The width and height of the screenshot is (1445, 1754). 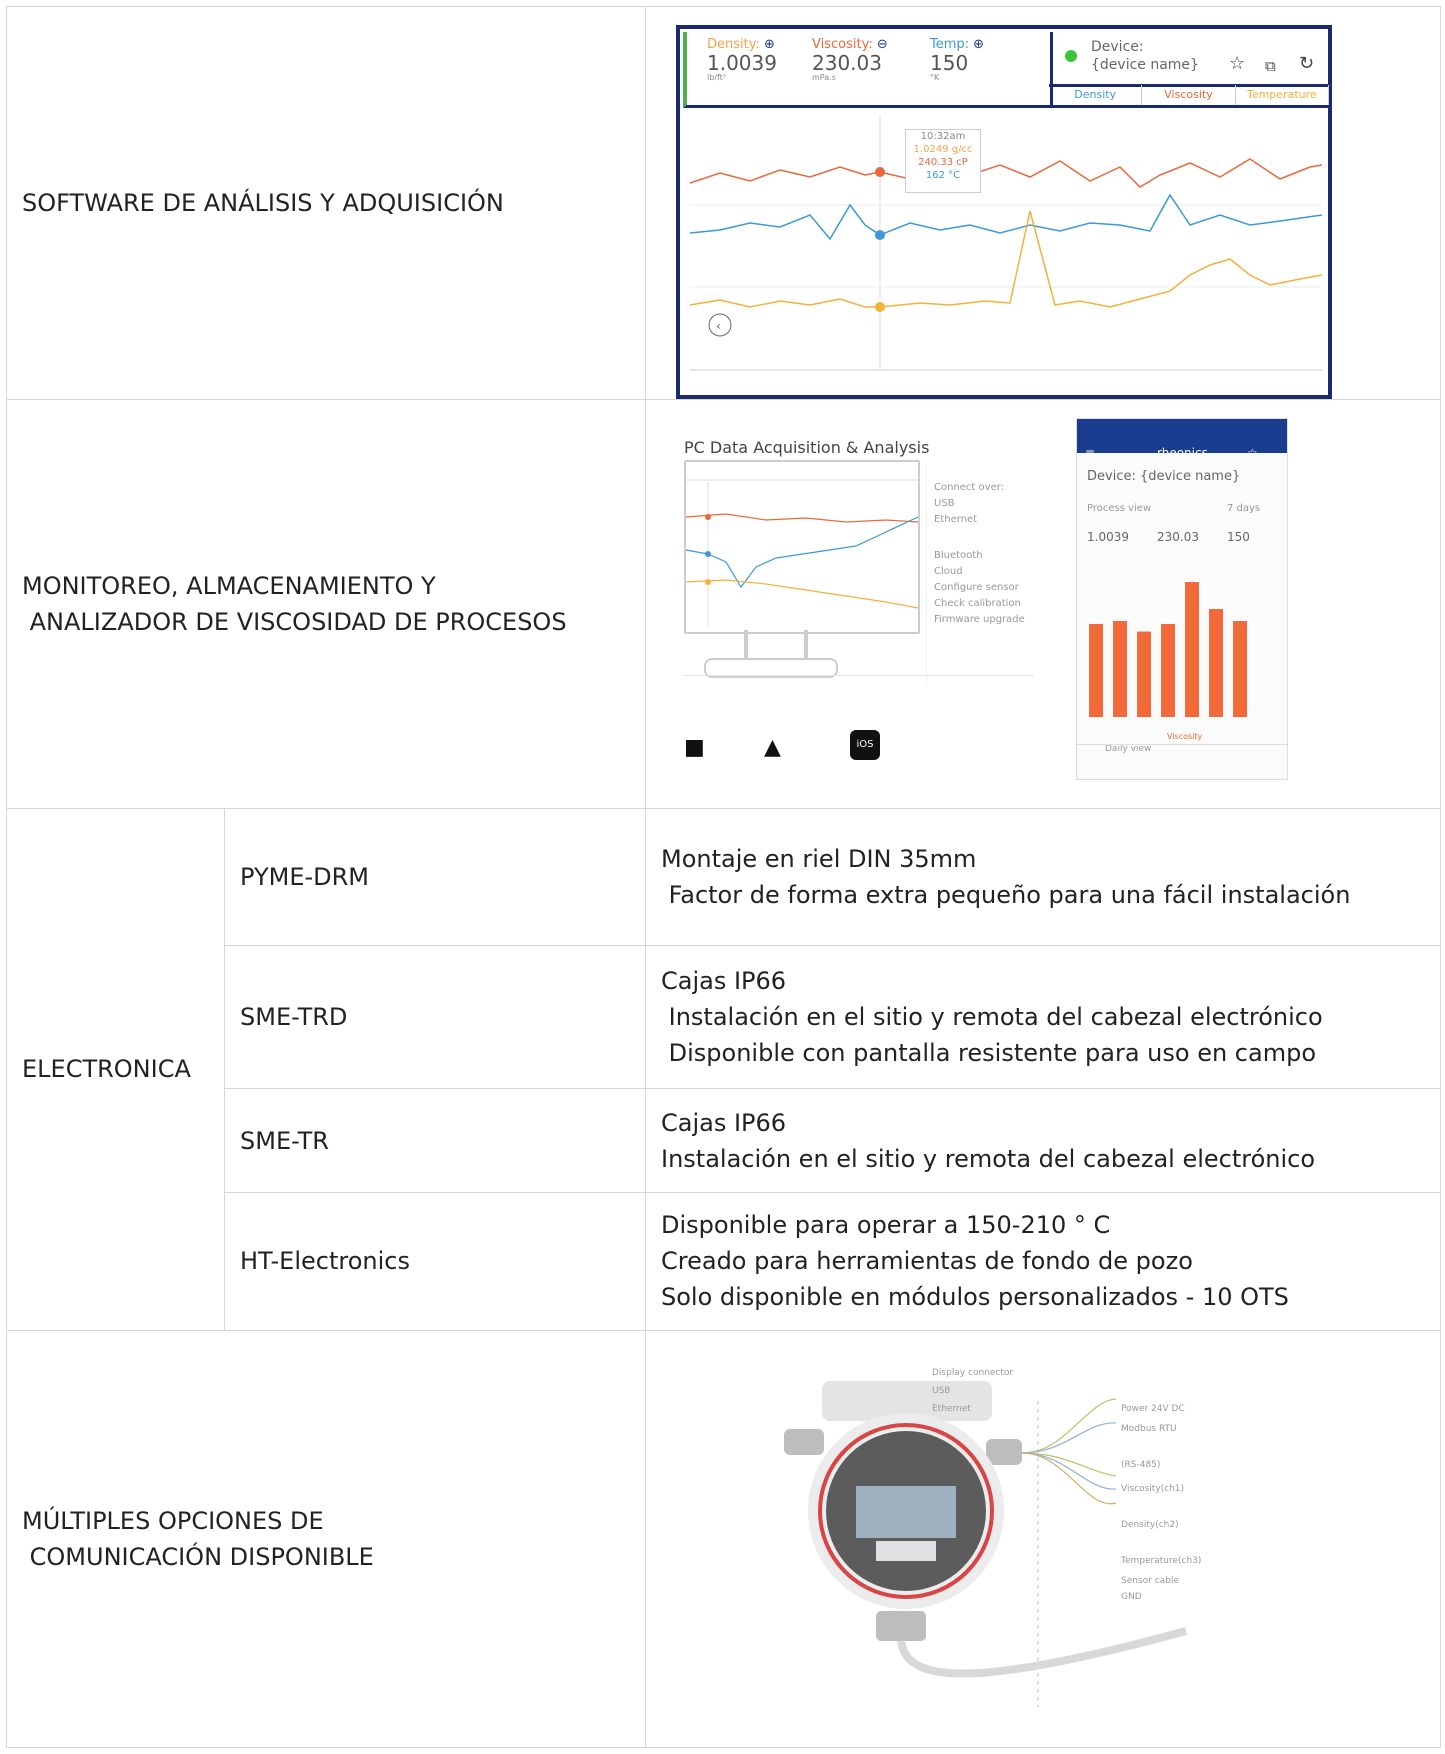 I want to click on device-name: {device name}, so click(x=1145, y=65).